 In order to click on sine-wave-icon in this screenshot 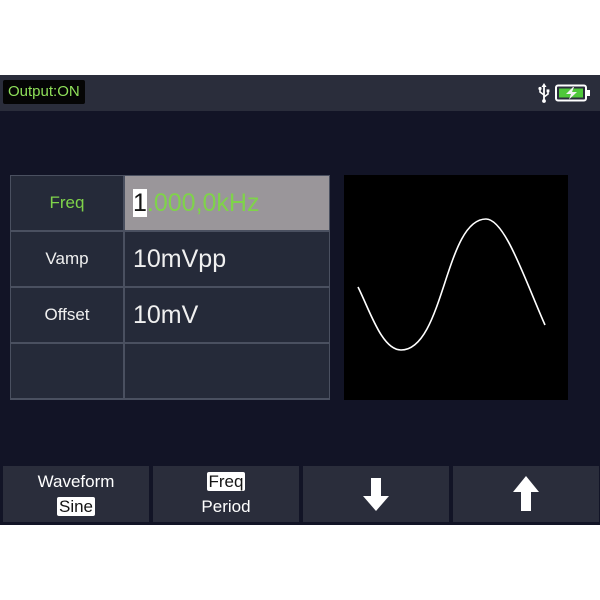, I will do `click(451, 284)`.